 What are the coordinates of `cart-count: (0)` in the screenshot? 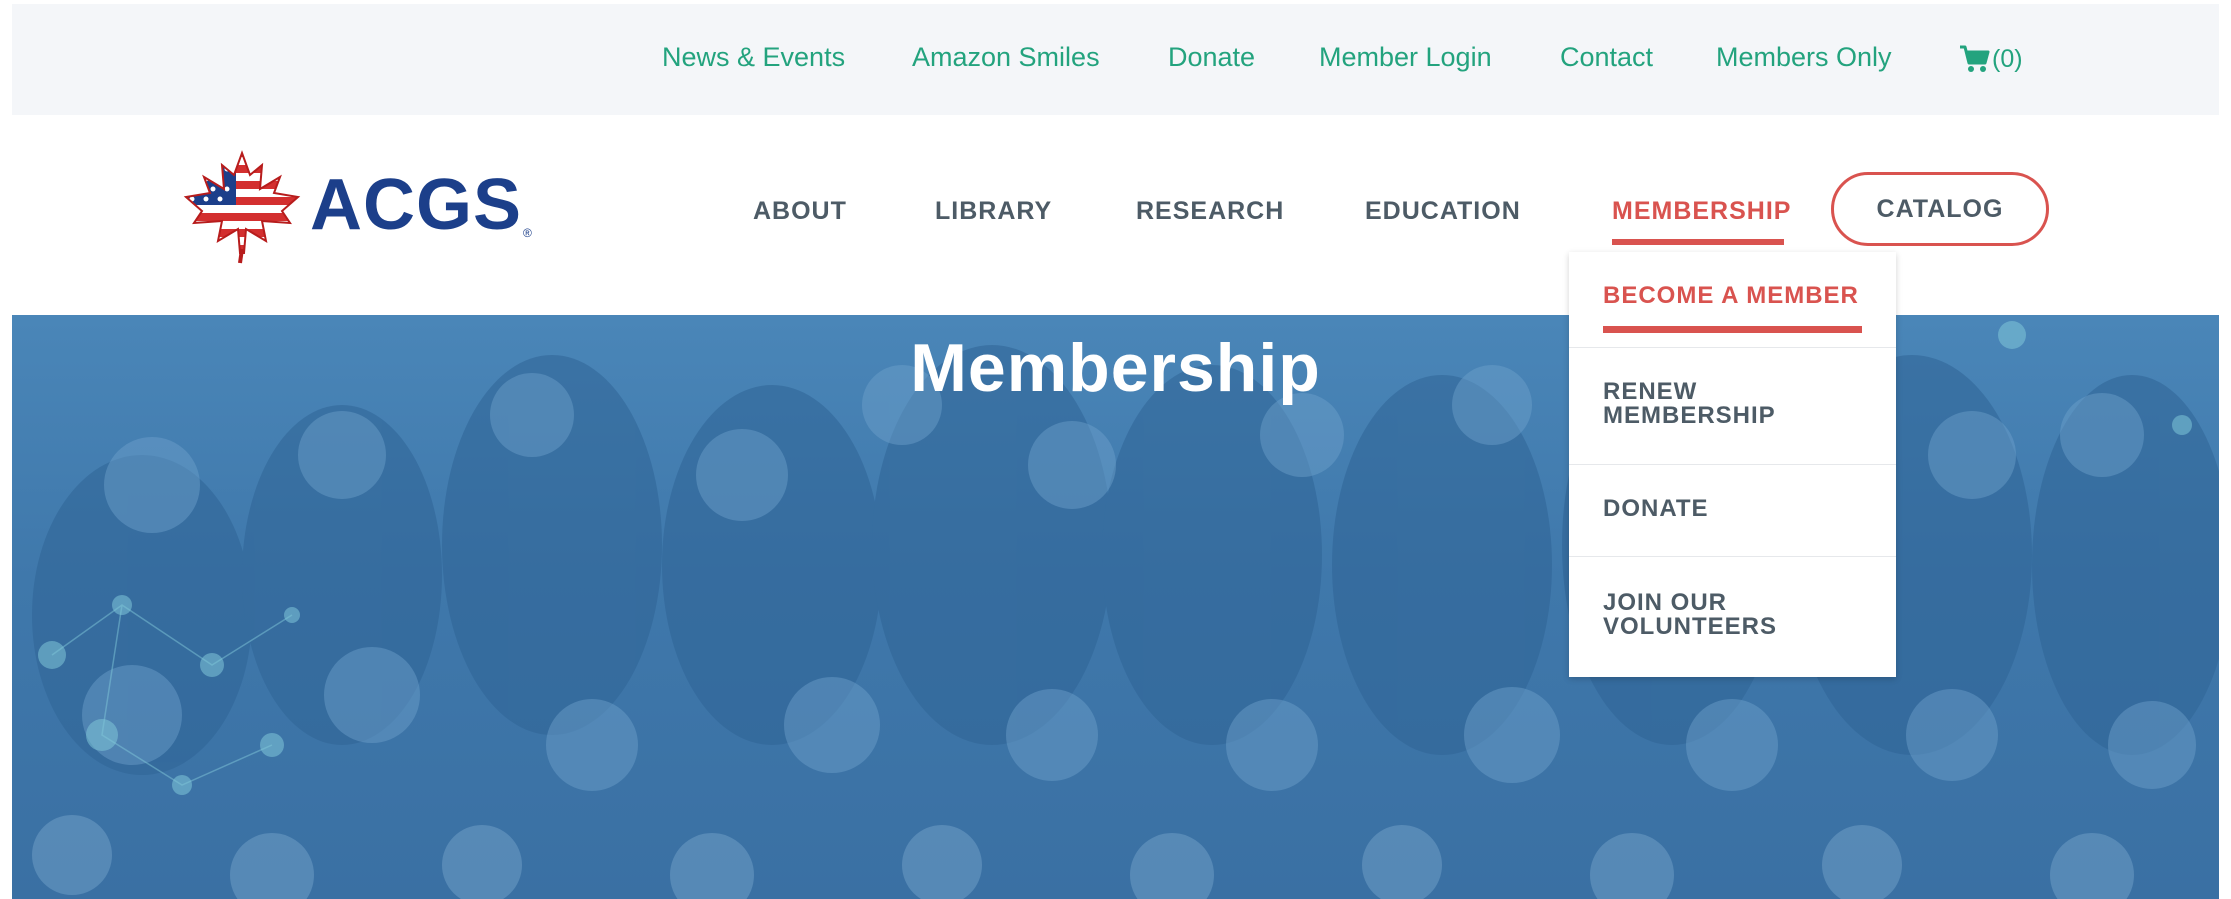 It's located at (2007, 58).